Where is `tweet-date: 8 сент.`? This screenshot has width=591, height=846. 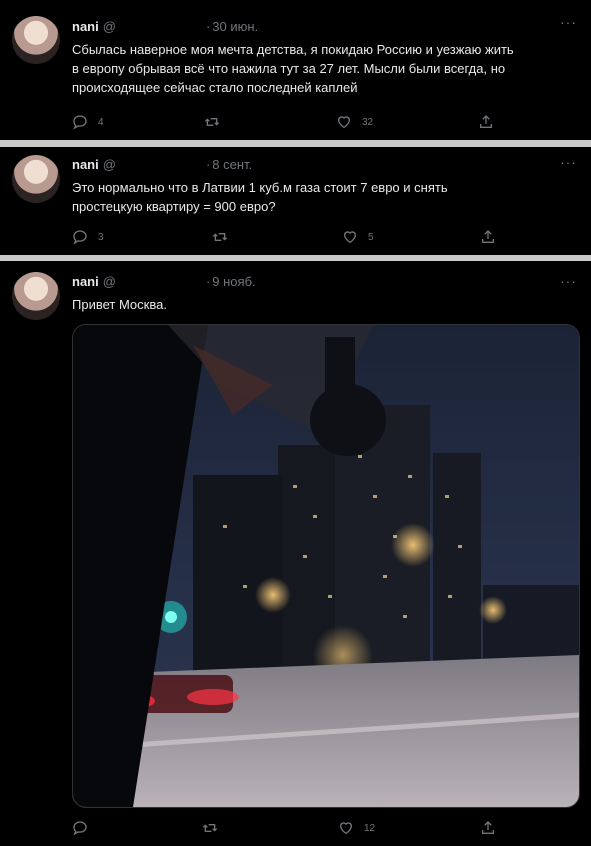 tweet-date: 8 сент. is located at coordinates (232, 164).